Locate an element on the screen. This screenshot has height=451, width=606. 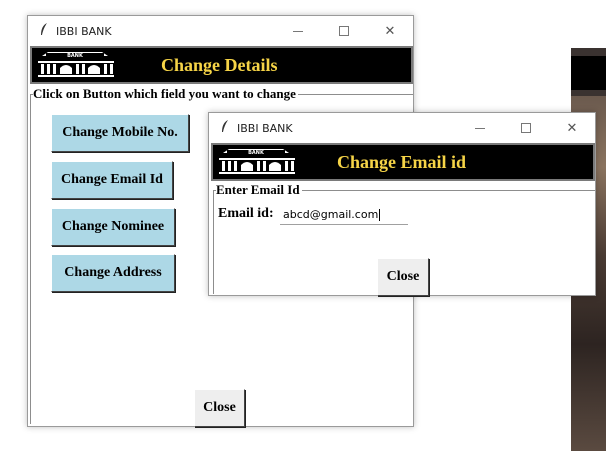
main-close-button: Close is located at coordinates (219, 408).